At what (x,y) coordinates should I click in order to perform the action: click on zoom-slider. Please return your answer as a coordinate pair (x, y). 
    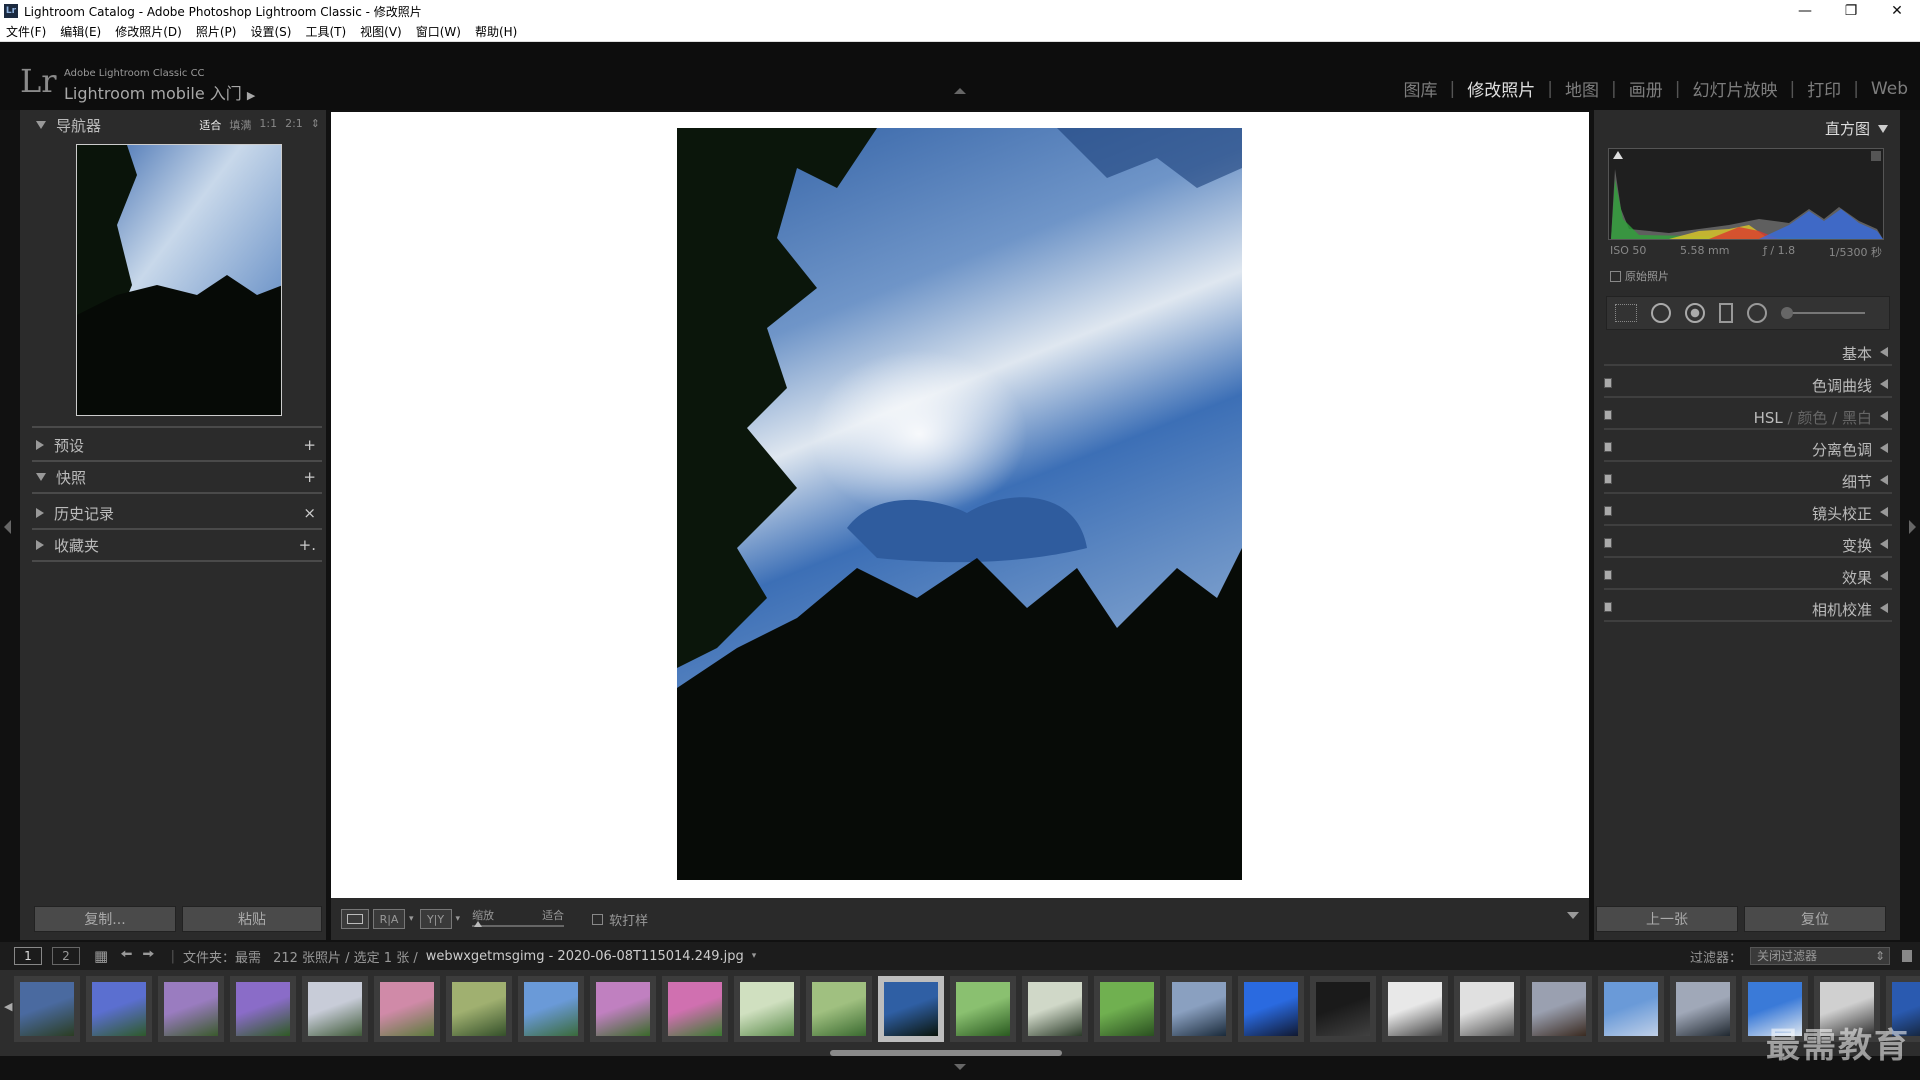
    Looking at the image, I should click on (518, 926).